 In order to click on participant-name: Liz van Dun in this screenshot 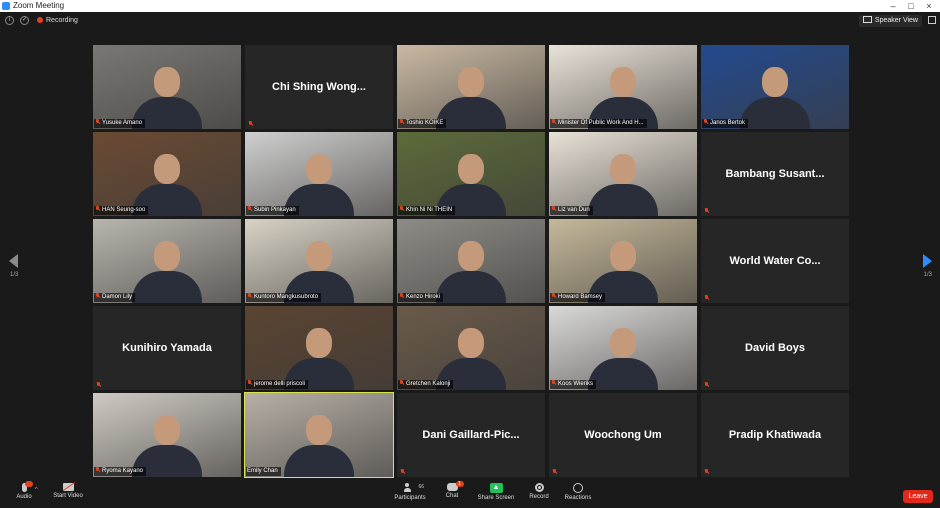, I will do `click(574, 210)`.